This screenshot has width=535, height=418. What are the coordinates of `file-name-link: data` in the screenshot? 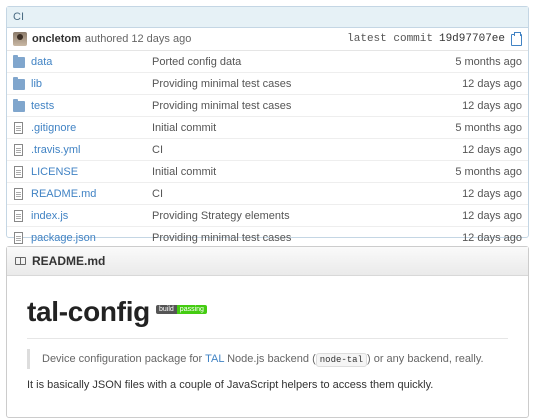 It's located at (91, 62).